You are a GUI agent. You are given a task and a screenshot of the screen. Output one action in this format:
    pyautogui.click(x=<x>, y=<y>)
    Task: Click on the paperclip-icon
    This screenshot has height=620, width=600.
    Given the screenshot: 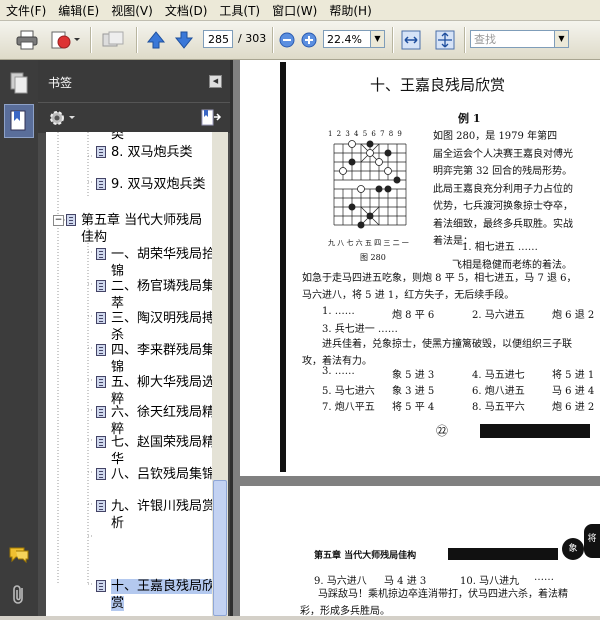 What is the action you would take?
    pyautogui.click(x=18, y=594)
    